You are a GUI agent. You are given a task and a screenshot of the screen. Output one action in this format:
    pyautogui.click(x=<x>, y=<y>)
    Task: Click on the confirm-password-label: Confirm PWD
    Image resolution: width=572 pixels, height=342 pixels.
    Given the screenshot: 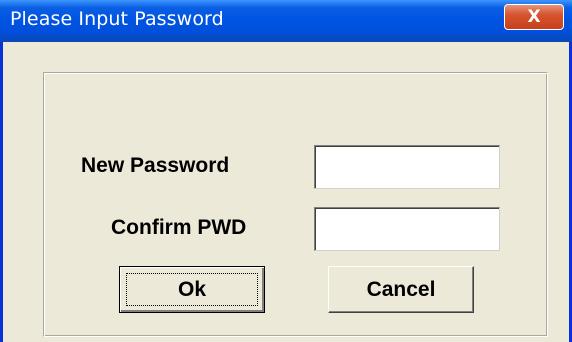 What is the action you would take?
    pyautogui.click(x=179, y=227)
    